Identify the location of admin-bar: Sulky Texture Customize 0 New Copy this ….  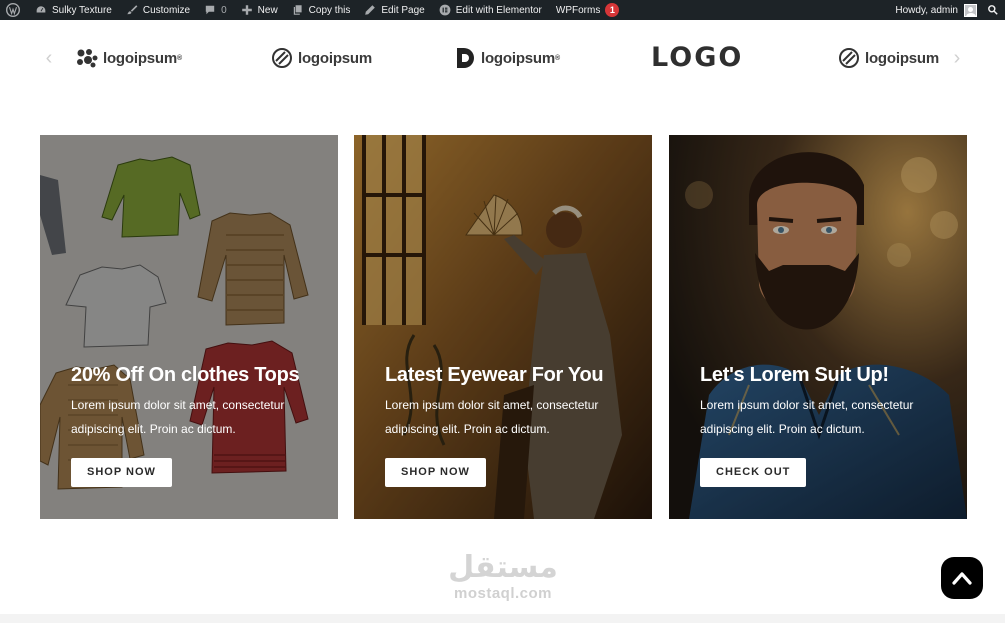
(502, 10).